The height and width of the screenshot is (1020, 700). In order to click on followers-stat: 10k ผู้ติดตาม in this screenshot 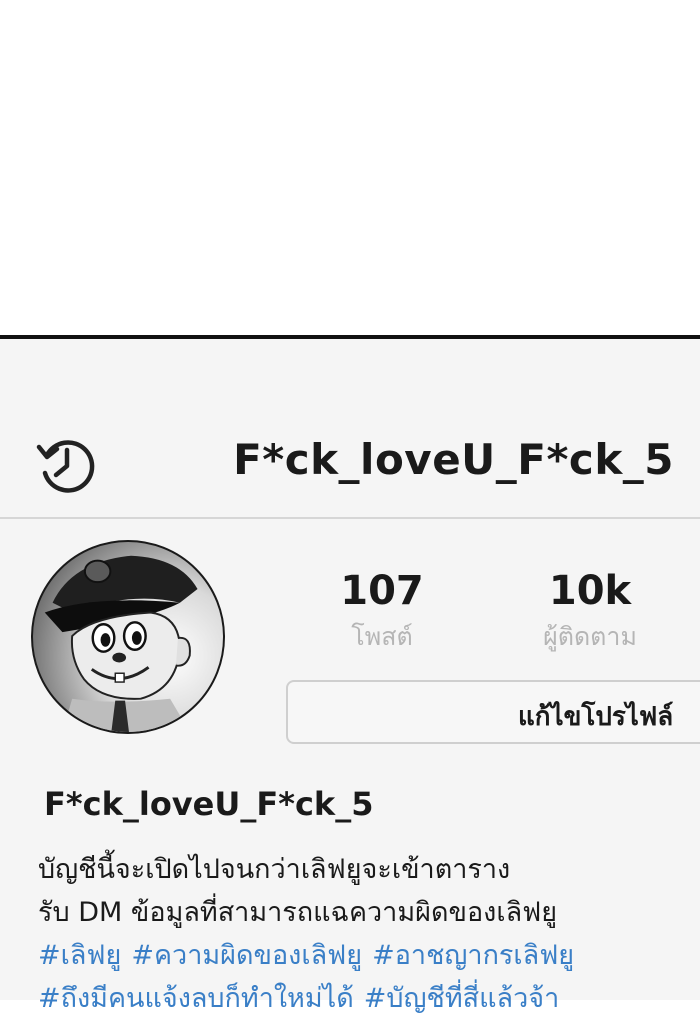, I will do `click(590, 611)`.